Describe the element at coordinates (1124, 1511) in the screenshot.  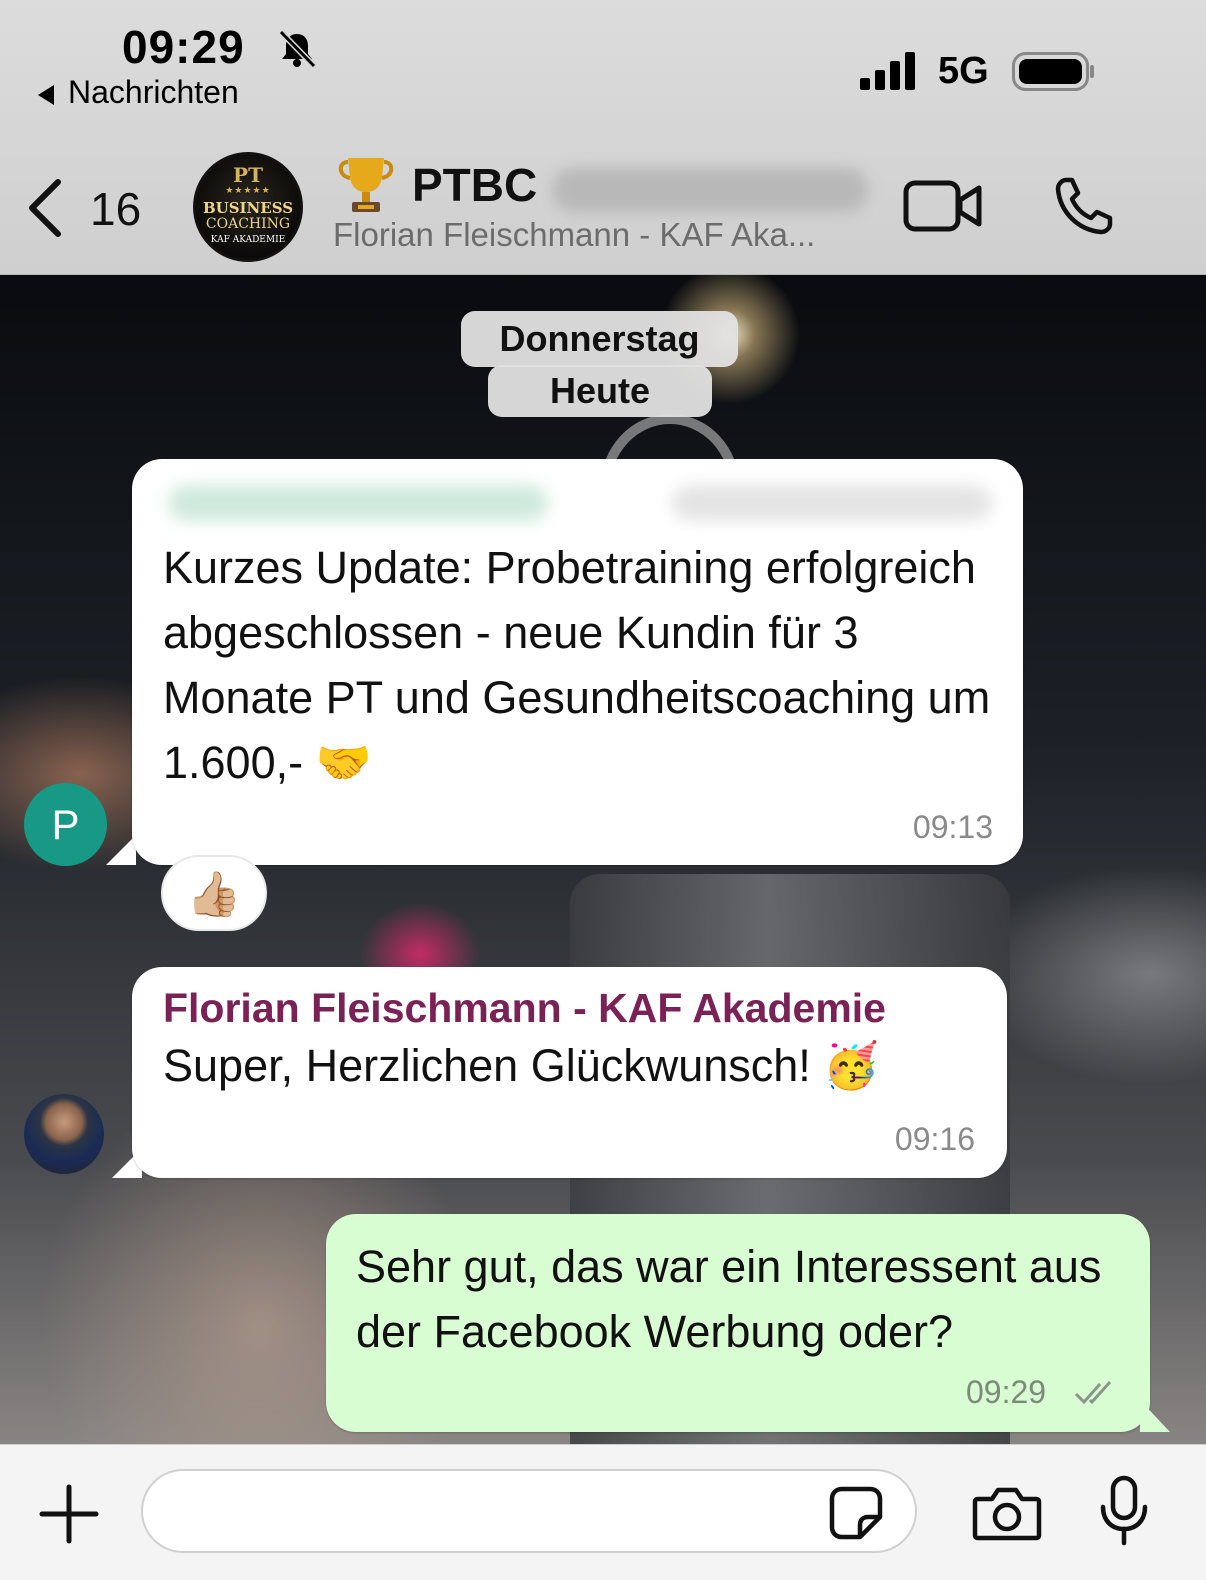
I see `microphone-icon` at that location.